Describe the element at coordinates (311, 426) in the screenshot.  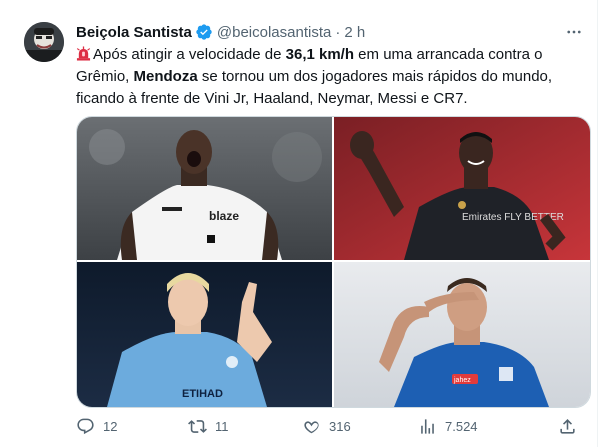
I see `heart-icon` at that location.